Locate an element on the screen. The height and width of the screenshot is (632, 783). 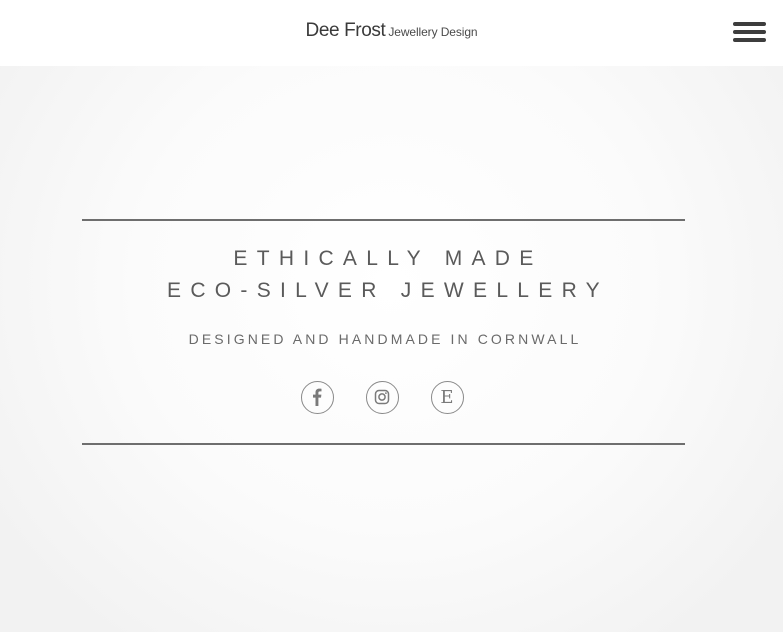
logo-name: Dee Frost is located at coordinates (345, 30).